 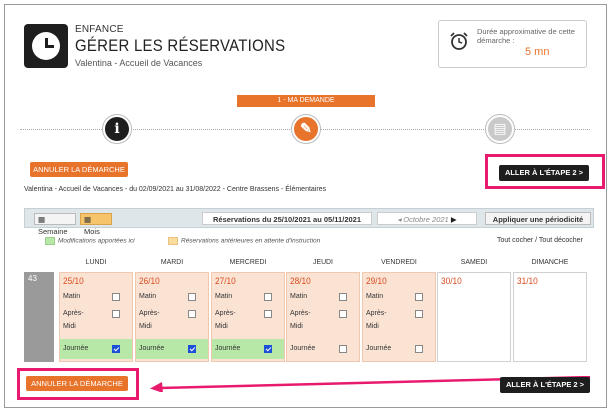 I want to click on day-date: 25/10, so click(x=73, y=281).